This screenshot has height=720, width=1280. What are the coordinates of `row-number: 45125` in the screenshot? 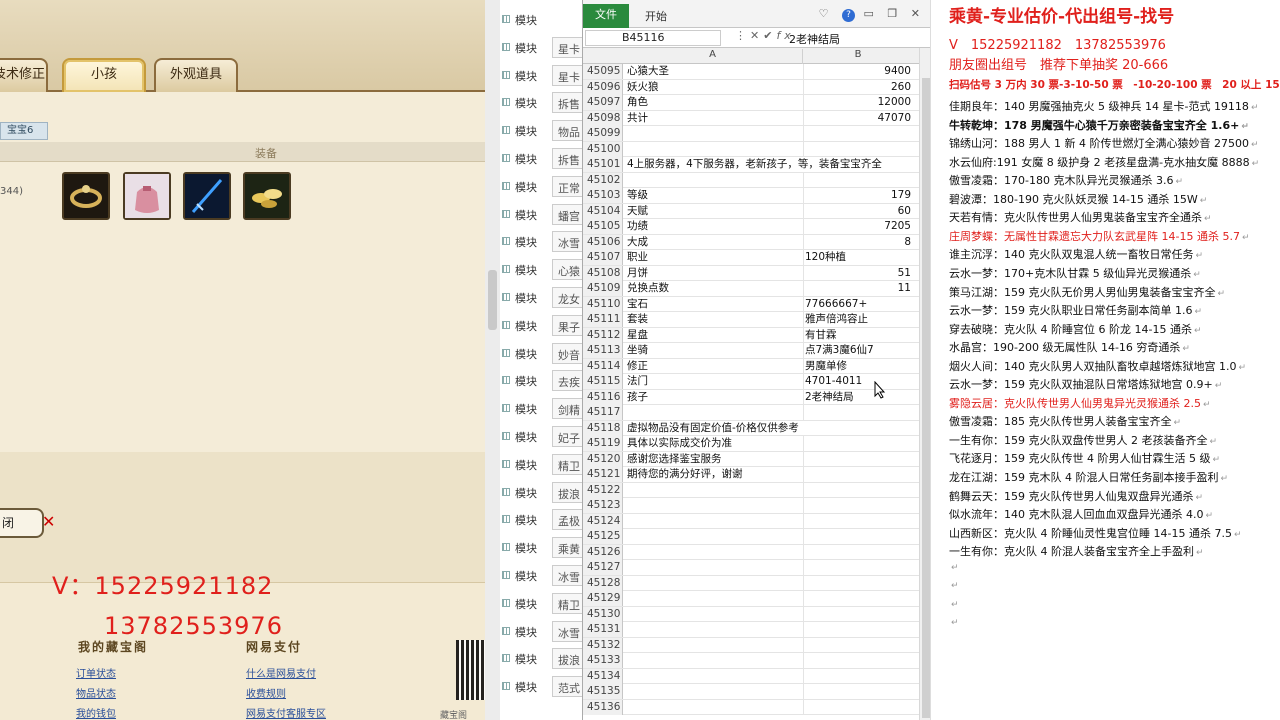 It's located at (603, 536).